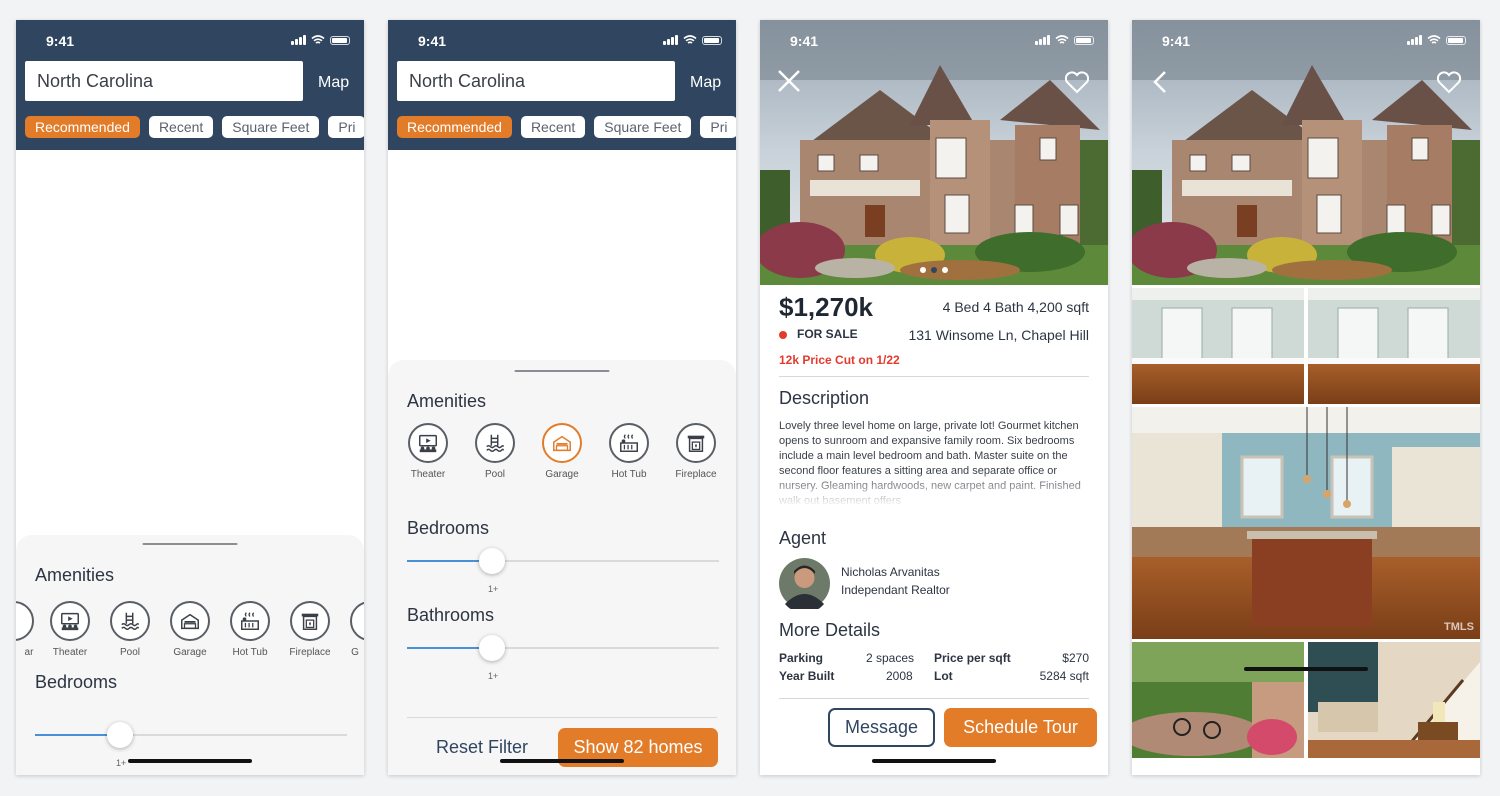 This screenshot has width=1500, height=796. I want to click on description-title: Description, so click(824, 398).